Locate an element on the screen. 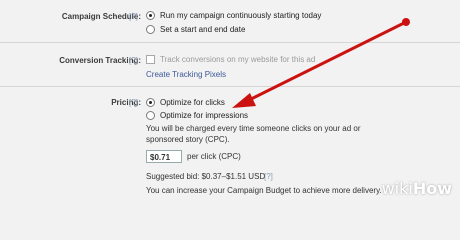 This screenshot has height=240, width=460. annotation-arrow-dot is located at coordinates (406, 22).